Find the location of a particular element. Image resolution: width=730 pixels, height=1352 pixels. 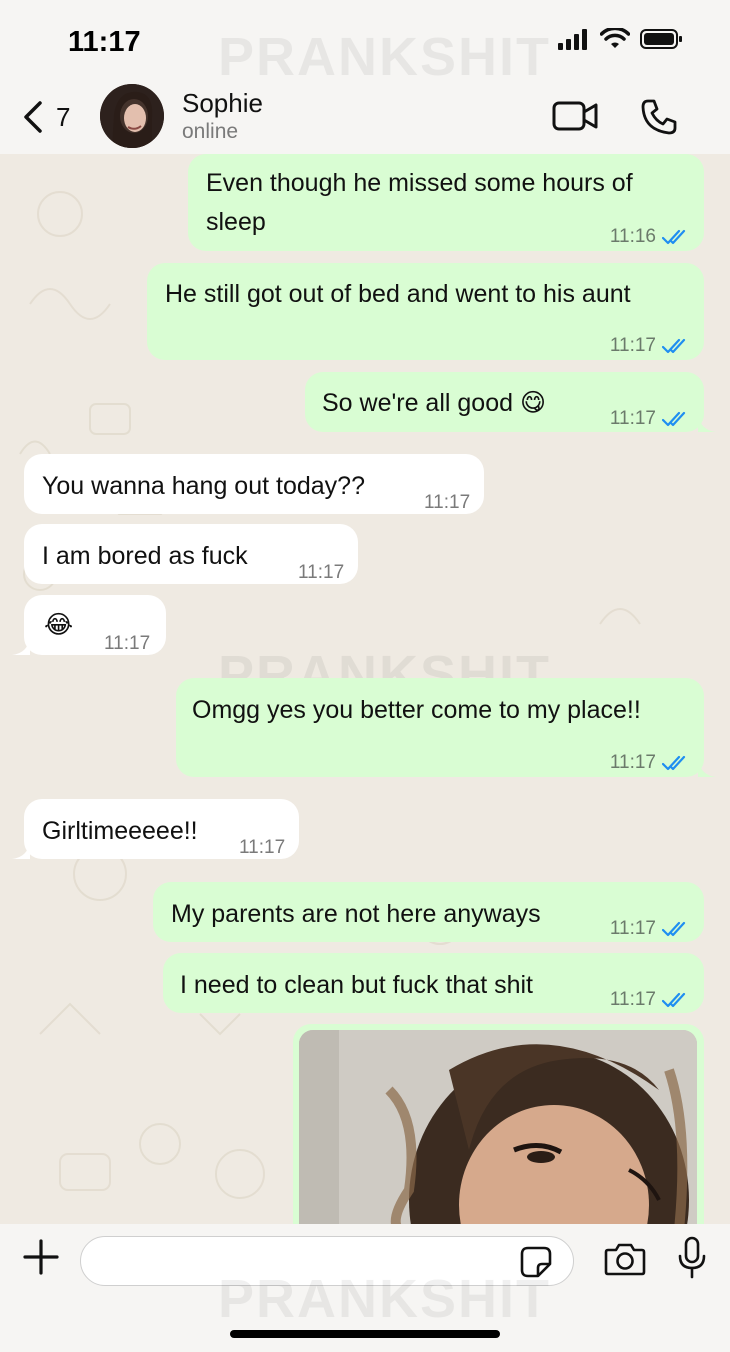

message-bubble-incoming: I am bored as fuck 11:17 is located at coordinates (191, 554).